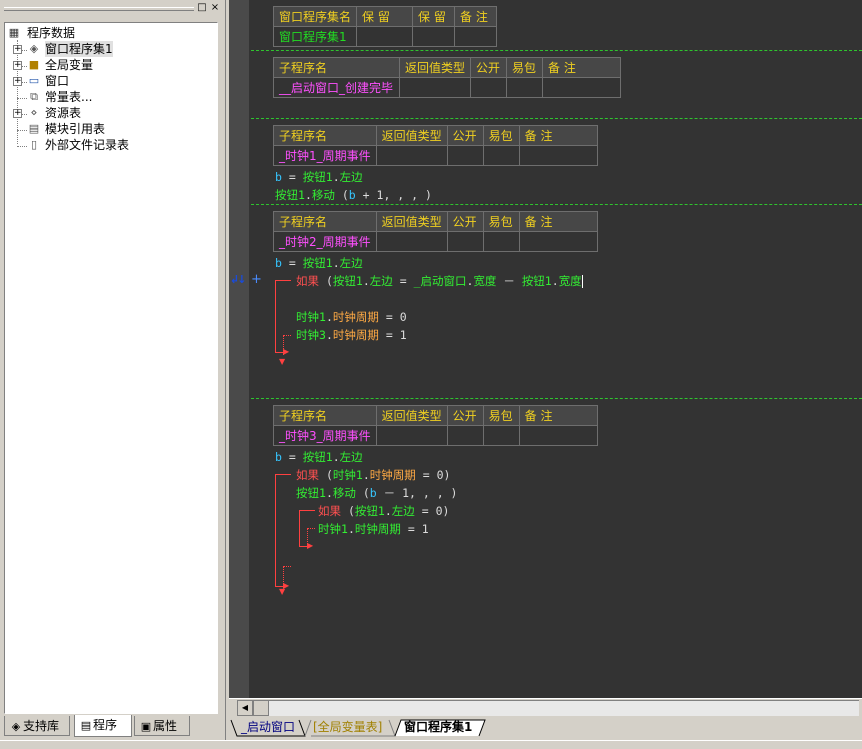  I want to click on sub-name-cell: _时钟3_周期事件, so click(325, 435).